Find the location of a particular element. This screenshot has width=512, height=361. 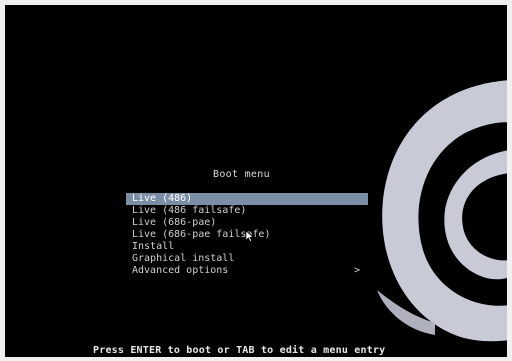

submenu-arrow-icon: > is located at coordinates (356, 270).